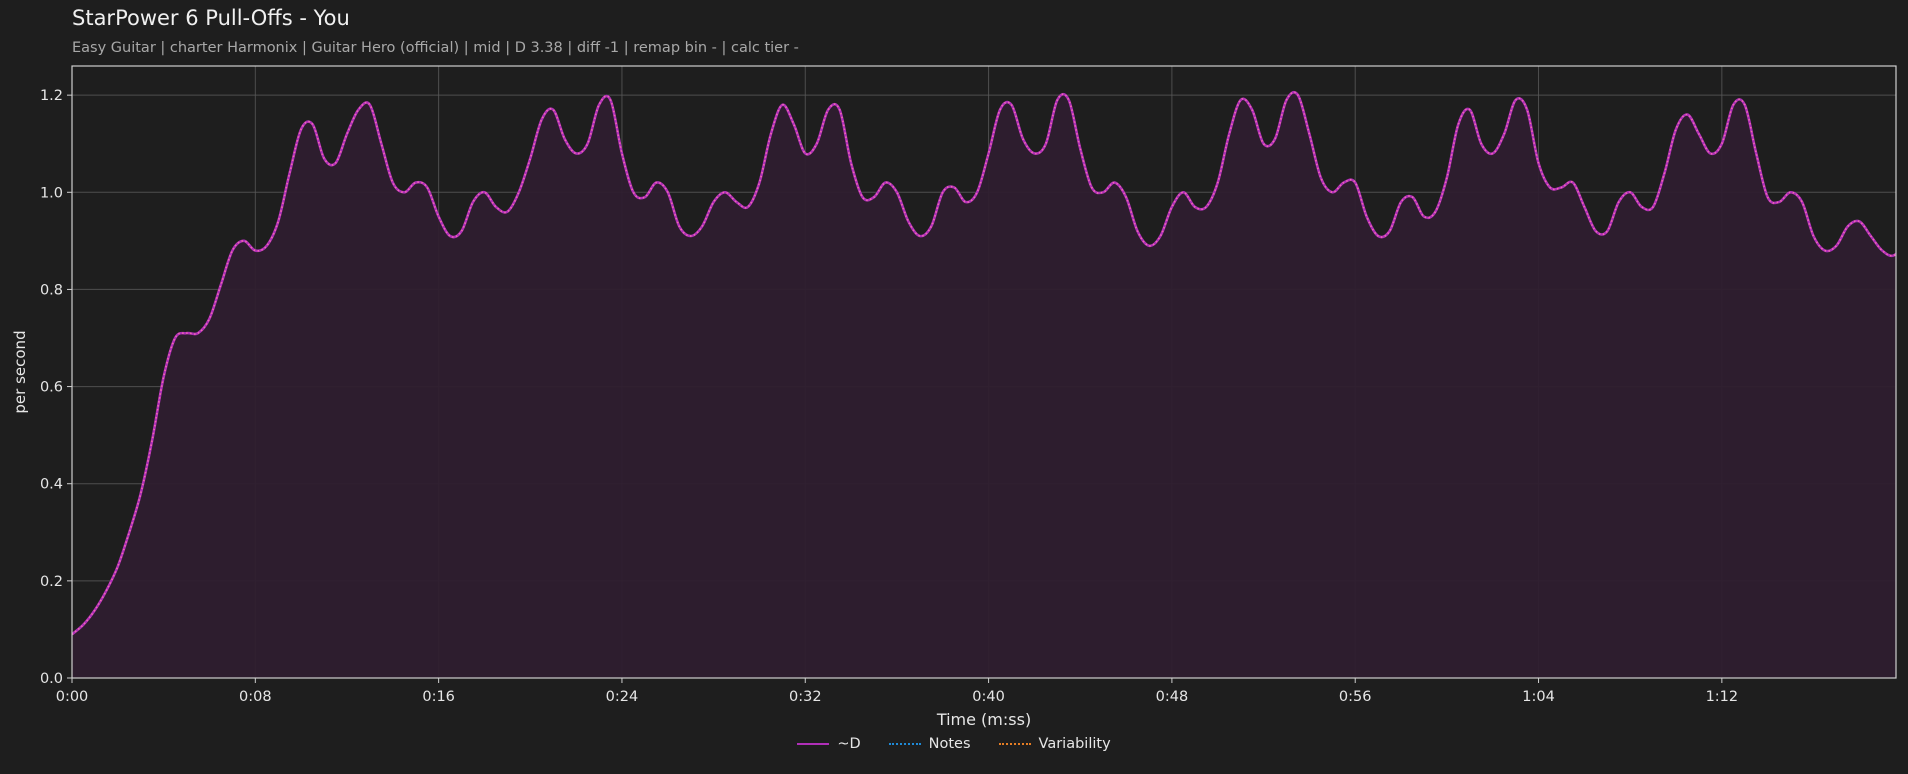 Image resolution: width=1908 pixels, height=774 pixels. Describe the element at coordinates (1722, 697) in the screenshot. I see `x-tick-label-9: 1:12` at that location.